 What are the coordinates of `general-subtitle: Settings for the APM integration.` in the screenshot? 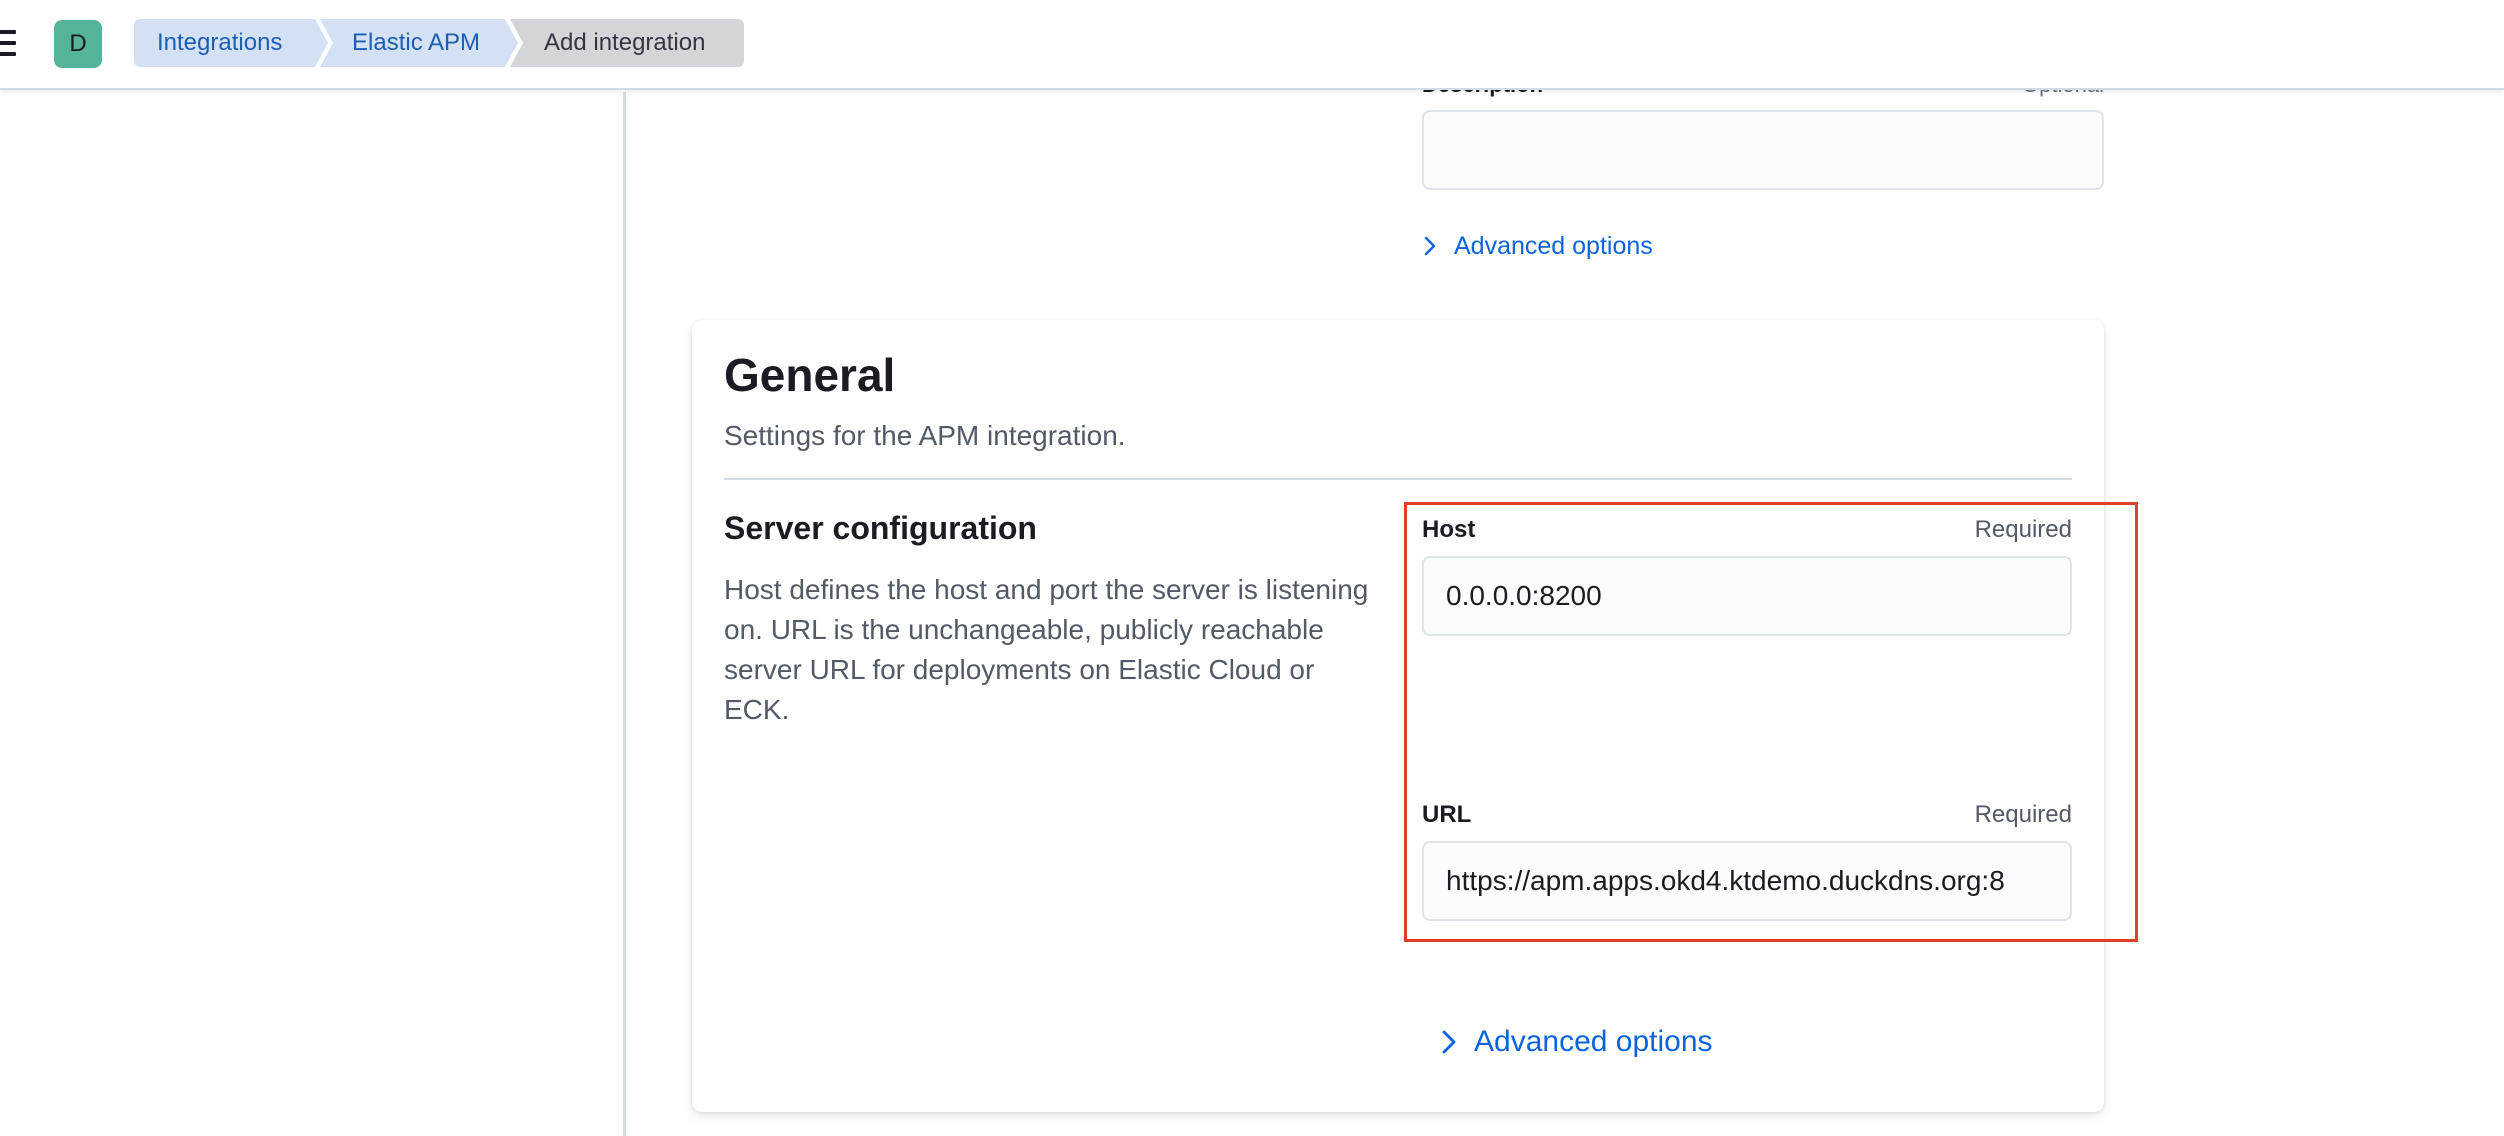 It's located at (925, 435).